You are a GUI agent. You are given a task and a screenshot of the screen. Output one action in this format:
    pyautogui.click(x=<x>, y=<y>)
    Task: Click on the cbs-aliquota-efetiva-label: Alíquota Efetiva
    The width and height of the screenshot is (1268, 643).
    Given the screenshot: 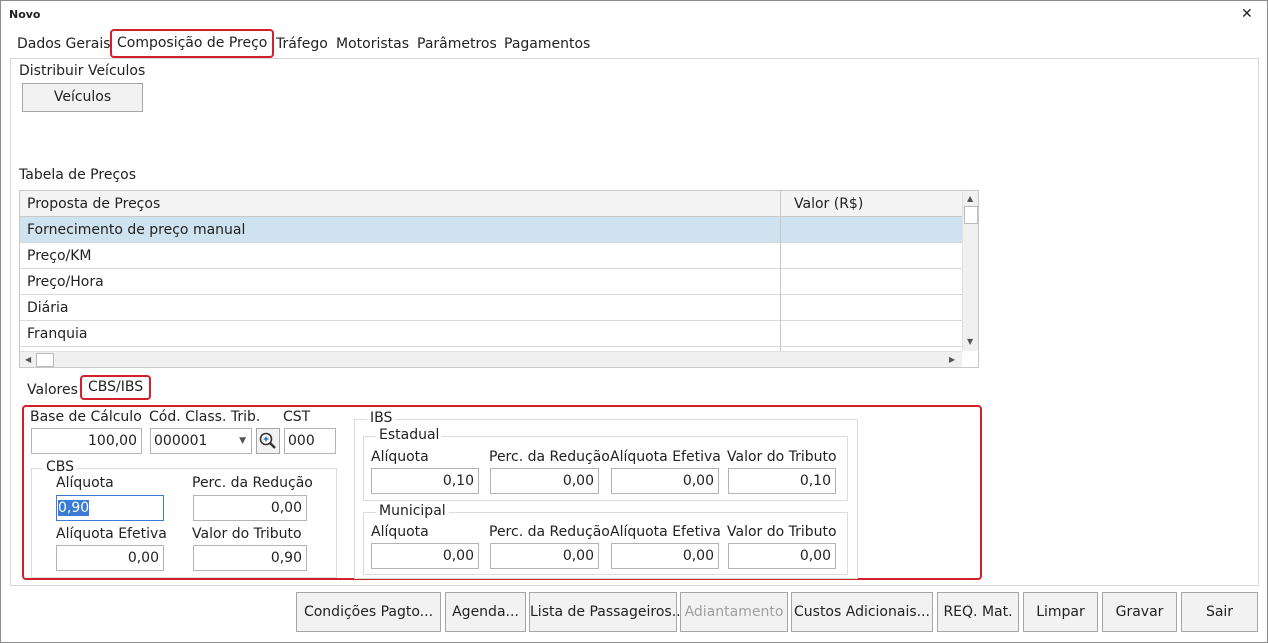 What is the action you would take?
    pyautogui.click(x=111, y=534)
    